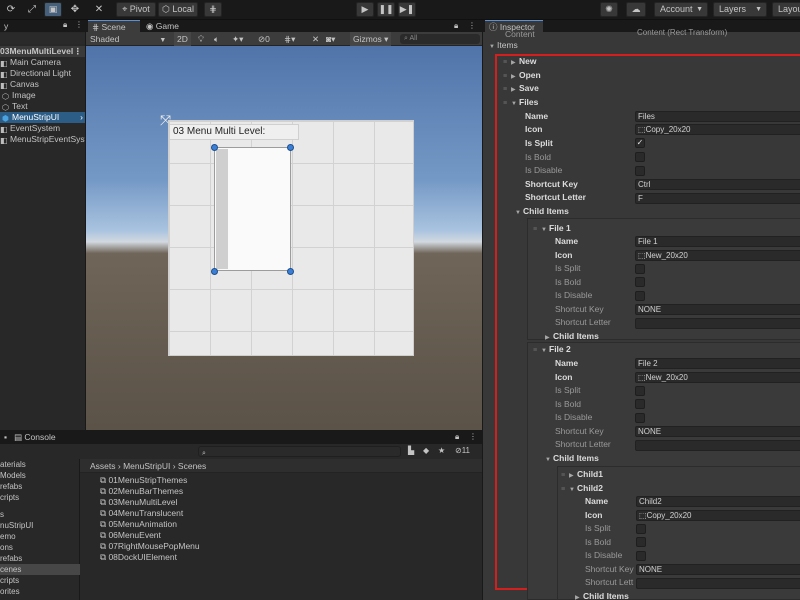 This screenshot has height=600, width=800. I want to click on folder-item: orites, so click(10, 591).